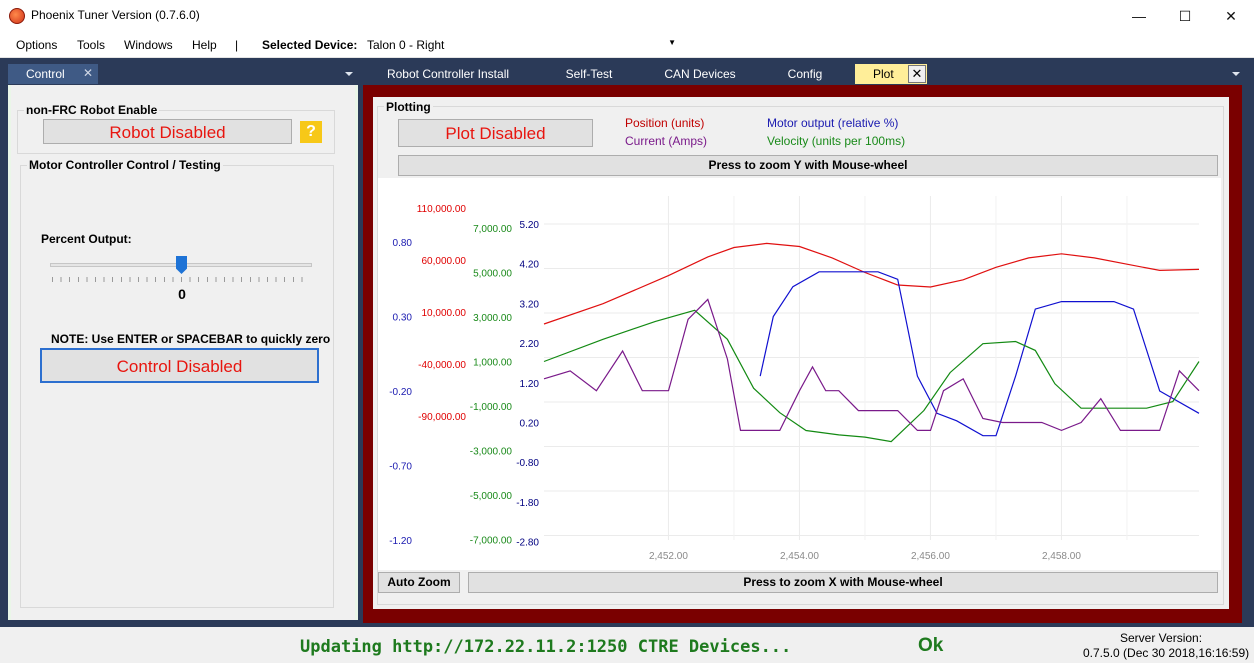 The image size is (1254, 663). What do you see at coordinates (492, 274) in the screenshot?
I see `y-tick-label: 5,000.00` at bounding box center [492, 274].